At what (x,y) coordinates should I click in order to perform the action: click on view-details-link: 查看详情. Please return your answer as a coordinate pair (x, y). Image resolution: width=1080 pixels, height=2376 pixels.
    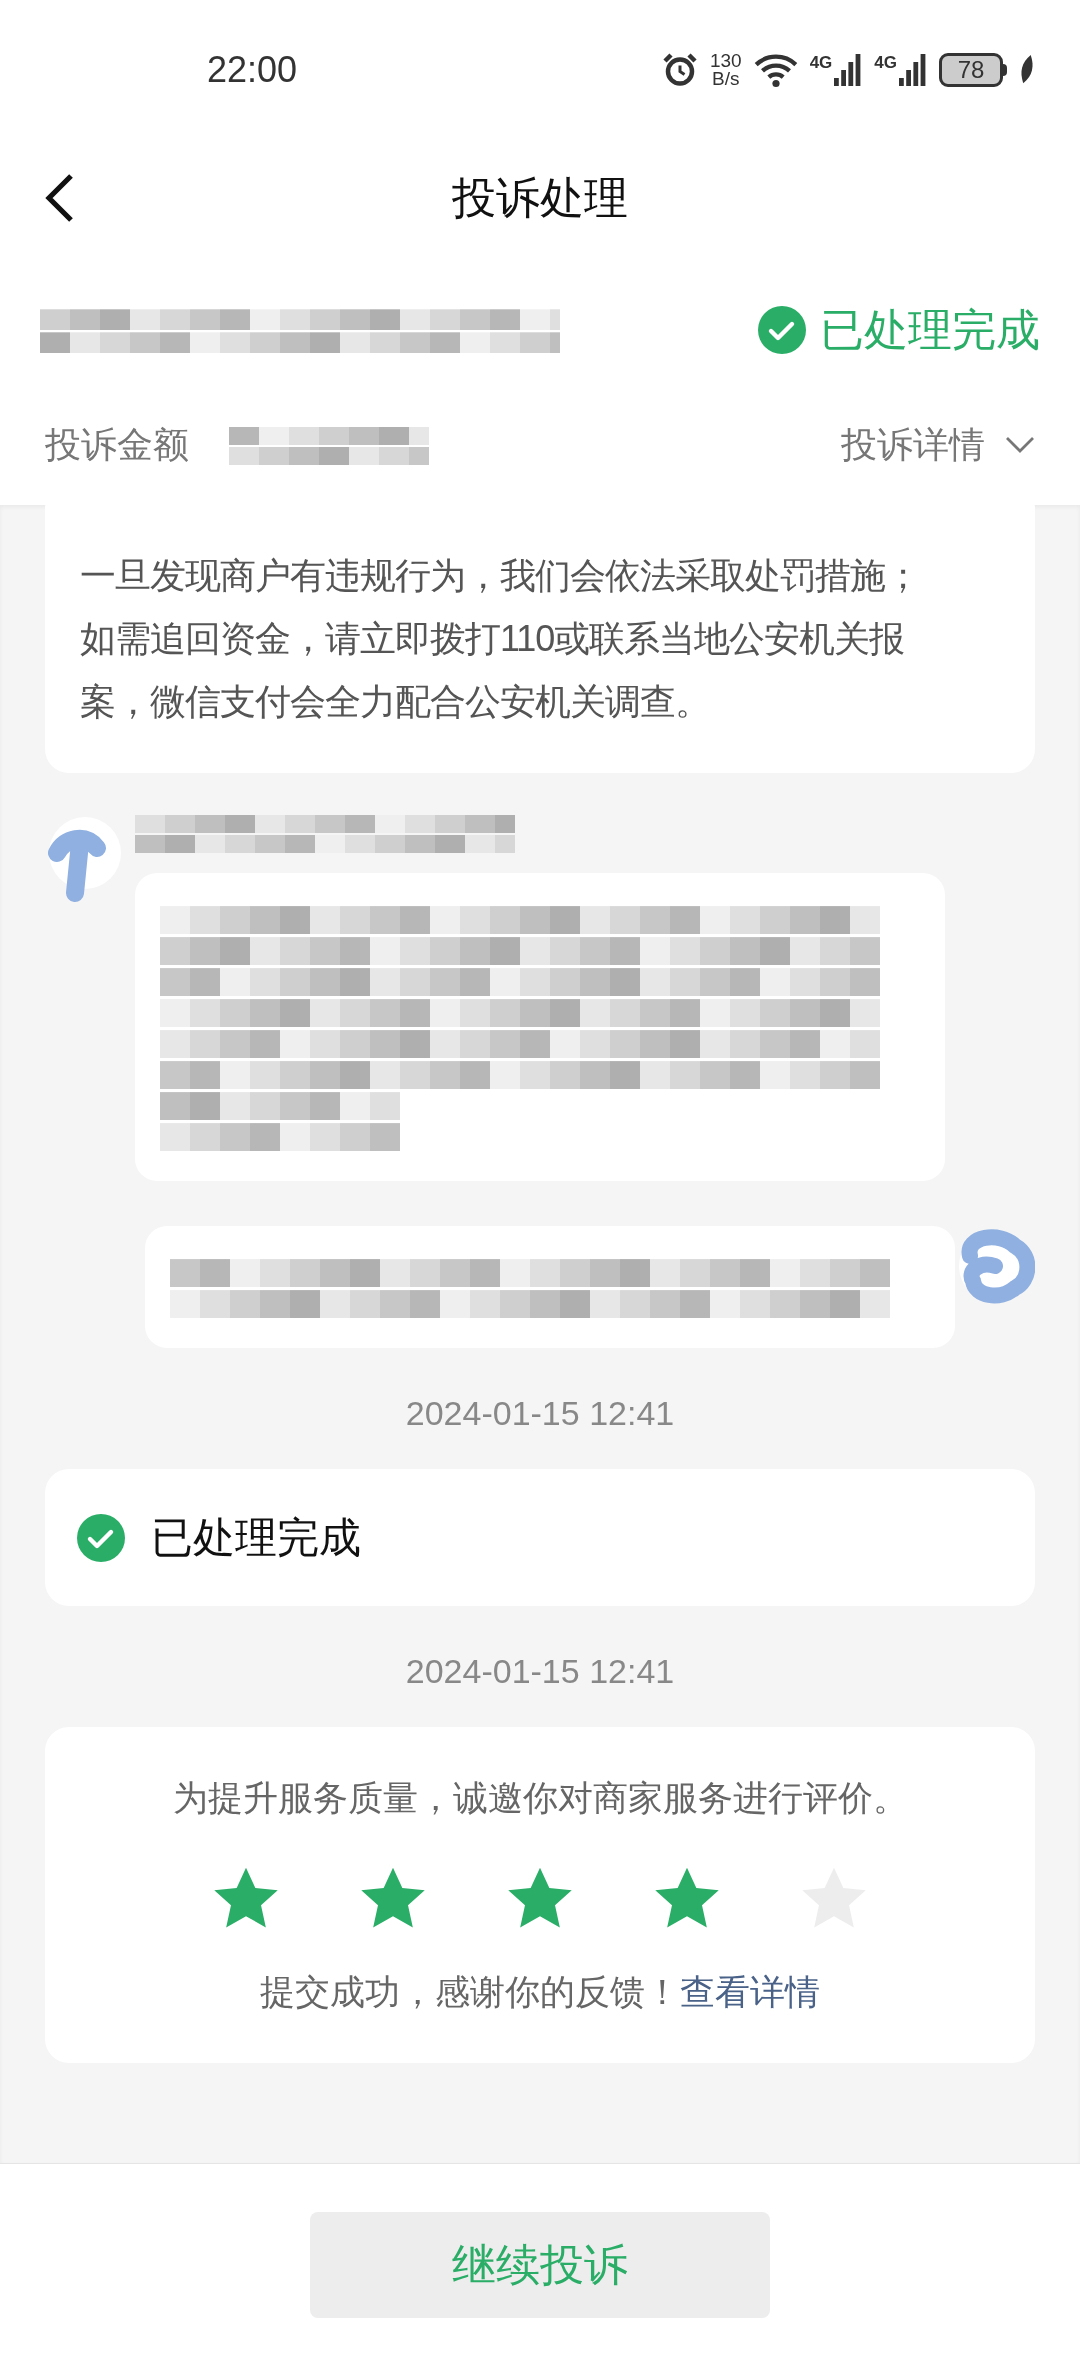
    Looking at the image, I should click on (750, 1991).